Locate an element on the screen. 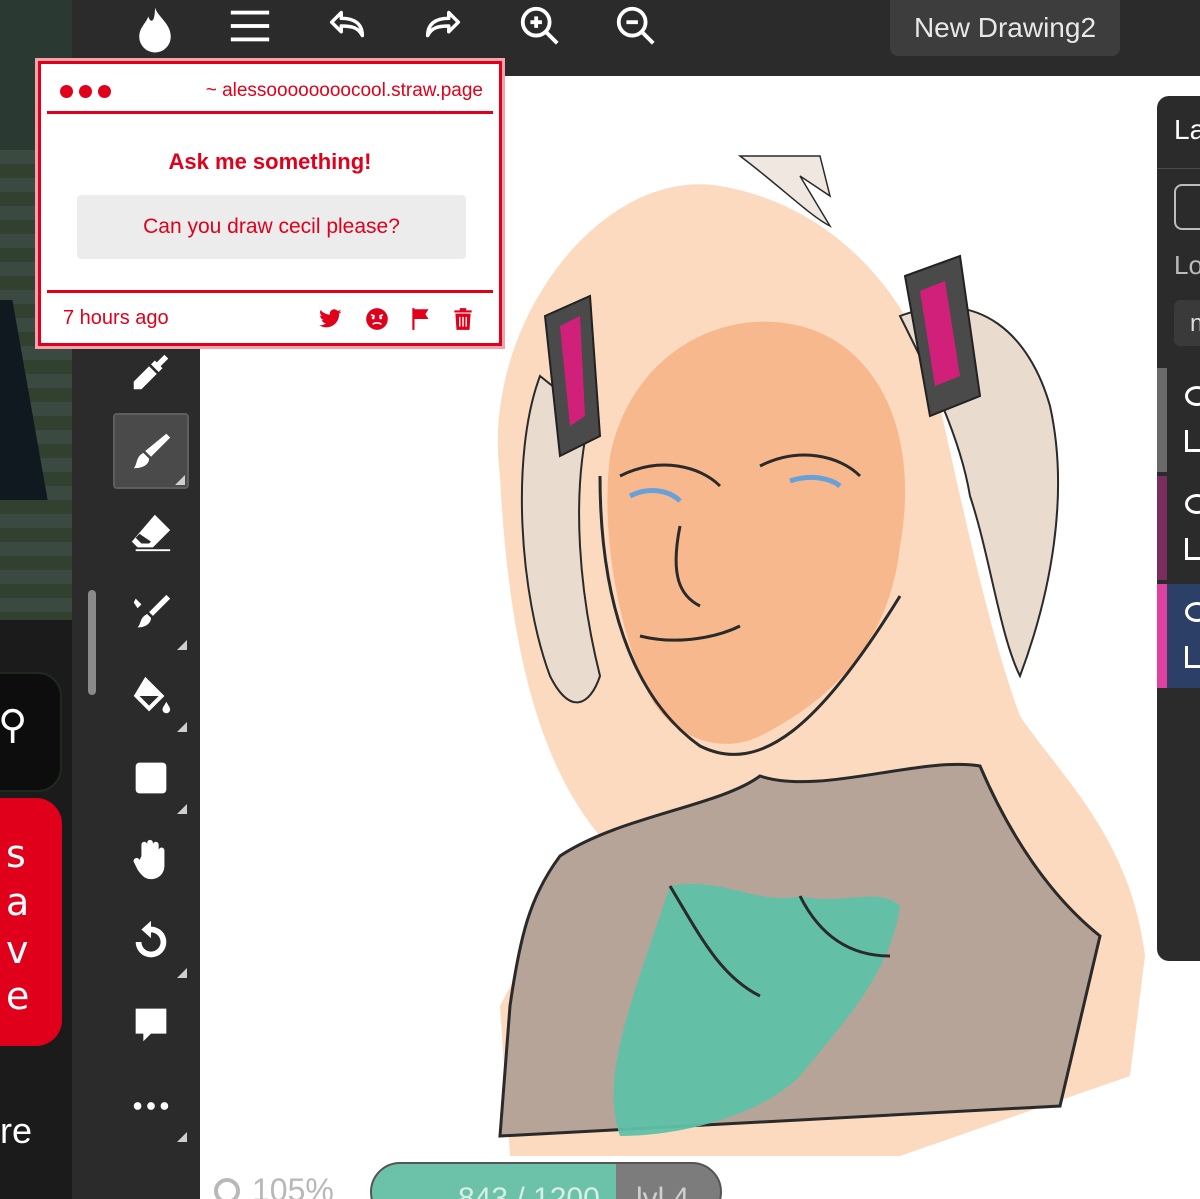  smudge-icon is located at coordinates (152, 611).